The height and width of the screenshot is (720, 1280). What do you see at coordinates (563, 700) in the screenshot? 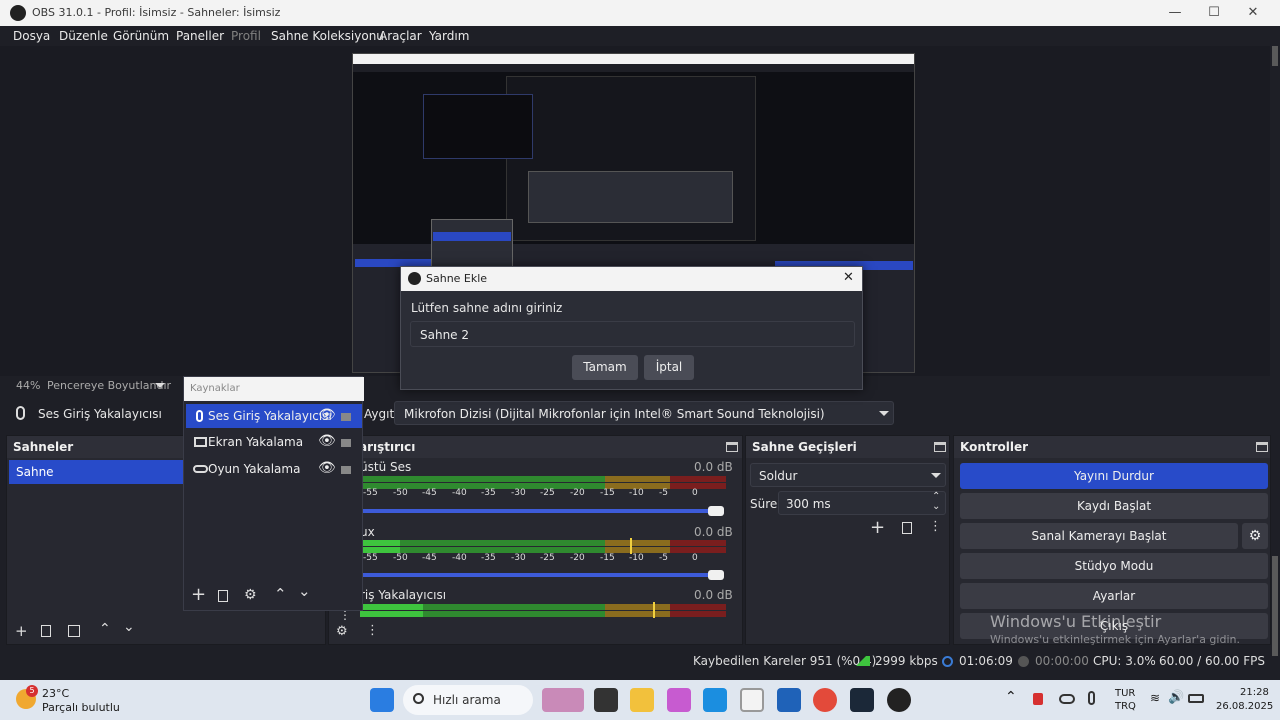
I see `search-highlight-icon` at bounding box center [563, 700].